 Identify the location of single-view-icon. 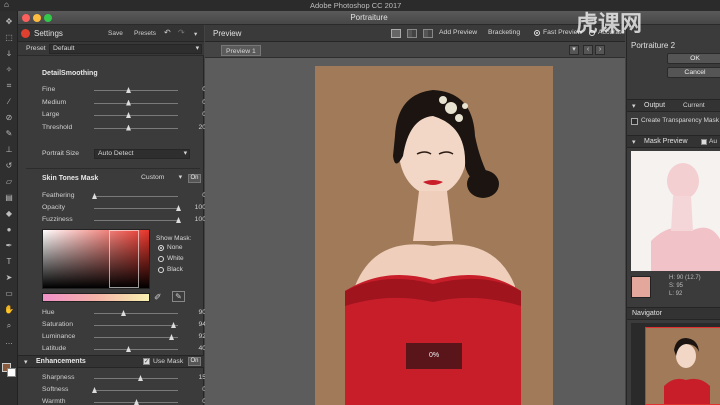
(396, 33).